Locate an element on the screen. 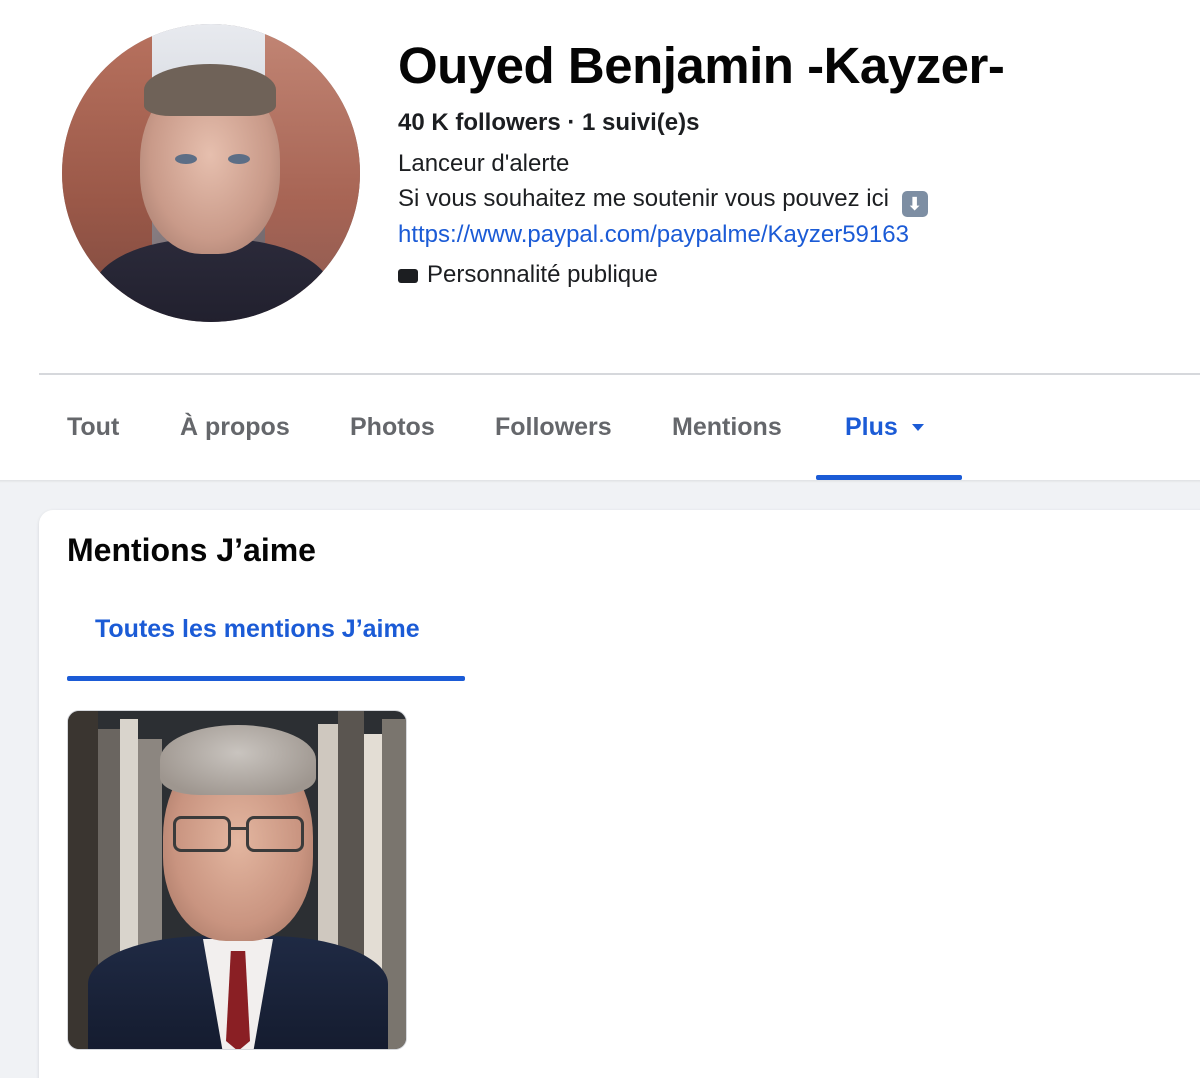 The width and height of the screenshot is (1200, 1078). avatar-hair is located at coordinates (210, 90).